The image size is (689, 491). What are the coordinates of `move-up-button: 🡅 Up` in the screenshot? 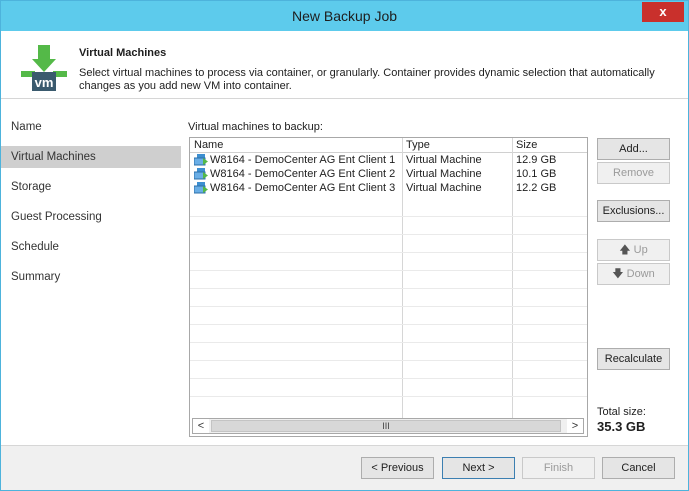 It's located at (633, 250).